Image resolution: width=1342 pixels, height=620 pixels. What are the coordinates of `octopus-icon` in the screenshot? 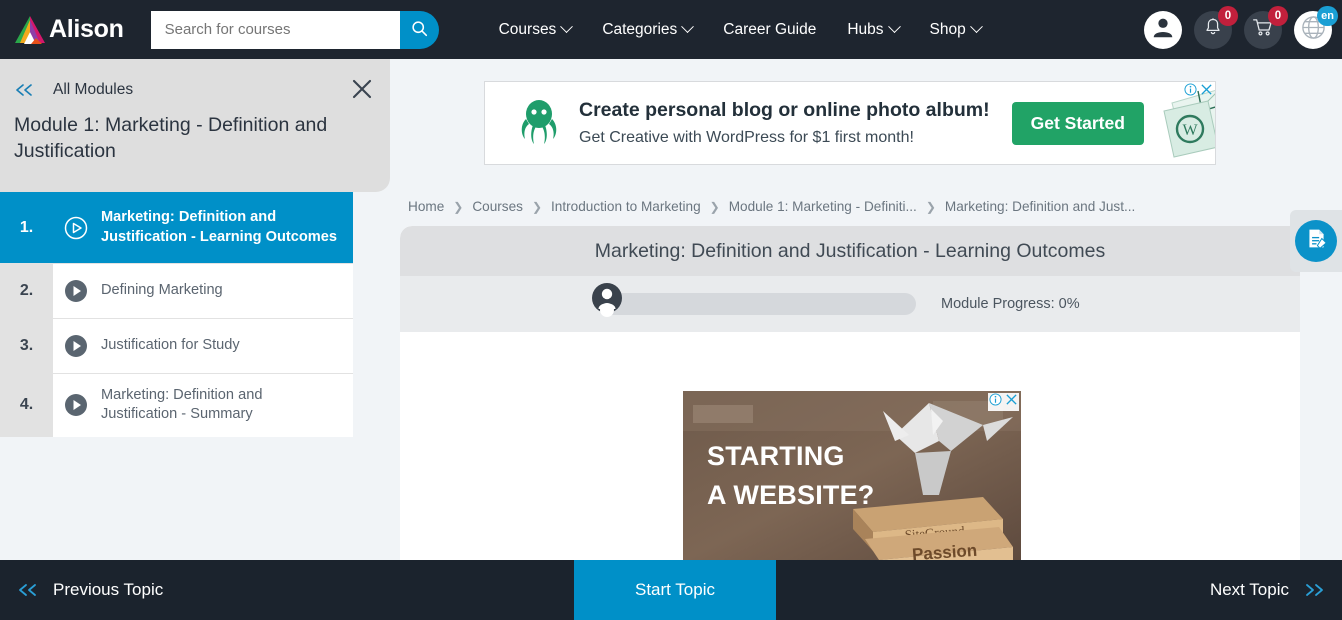 It's located at (539, 123).